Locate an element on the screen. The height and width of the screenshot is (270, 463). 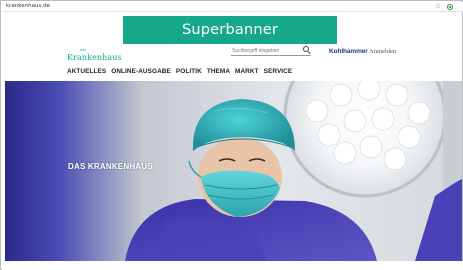
logo-main-text: Krankenhaus is located at coordinates (94, 57).